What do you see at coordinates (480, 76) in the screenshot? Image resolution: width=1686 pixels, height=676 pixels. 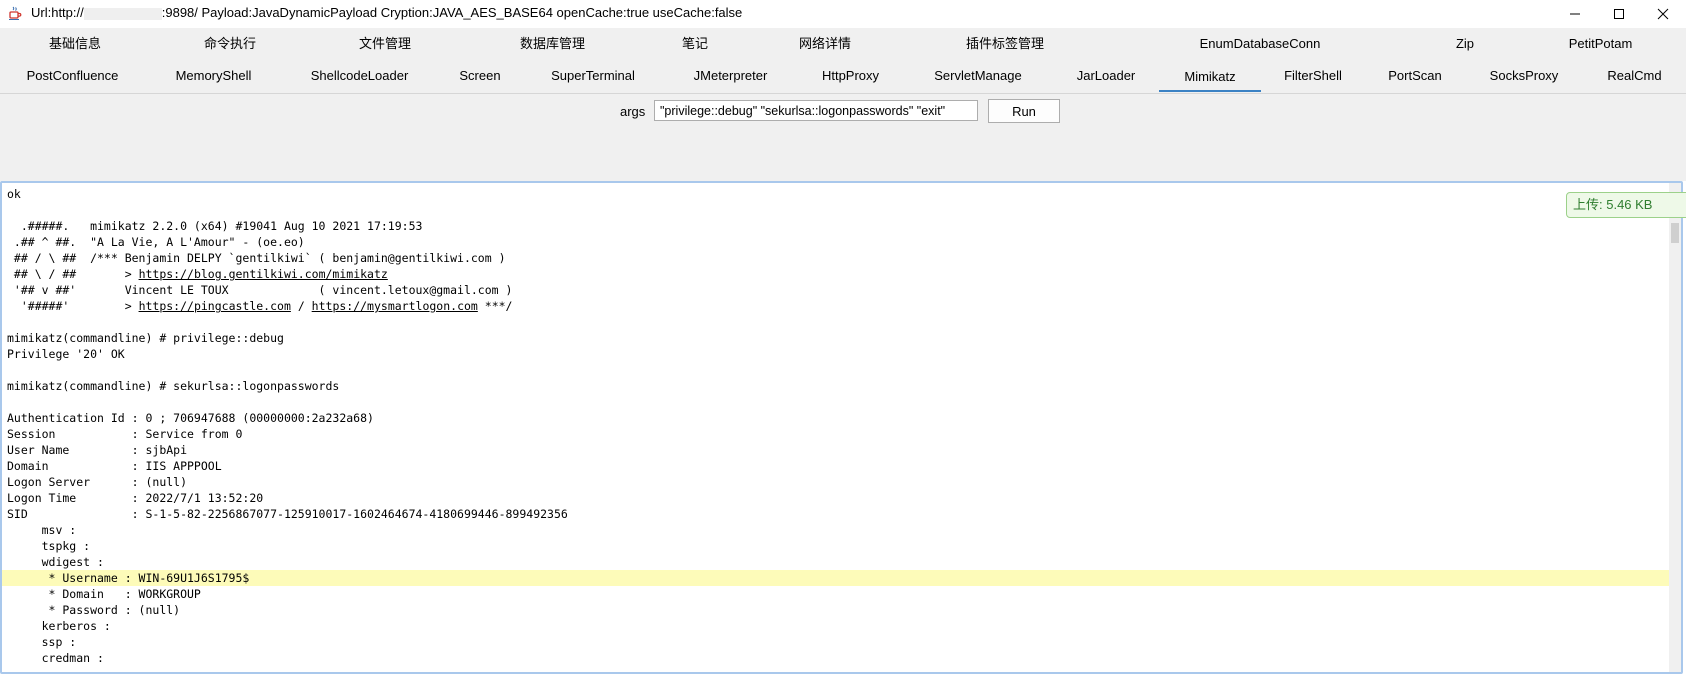 I see `tab-screen: Screen` at bounding box center [480, 76].